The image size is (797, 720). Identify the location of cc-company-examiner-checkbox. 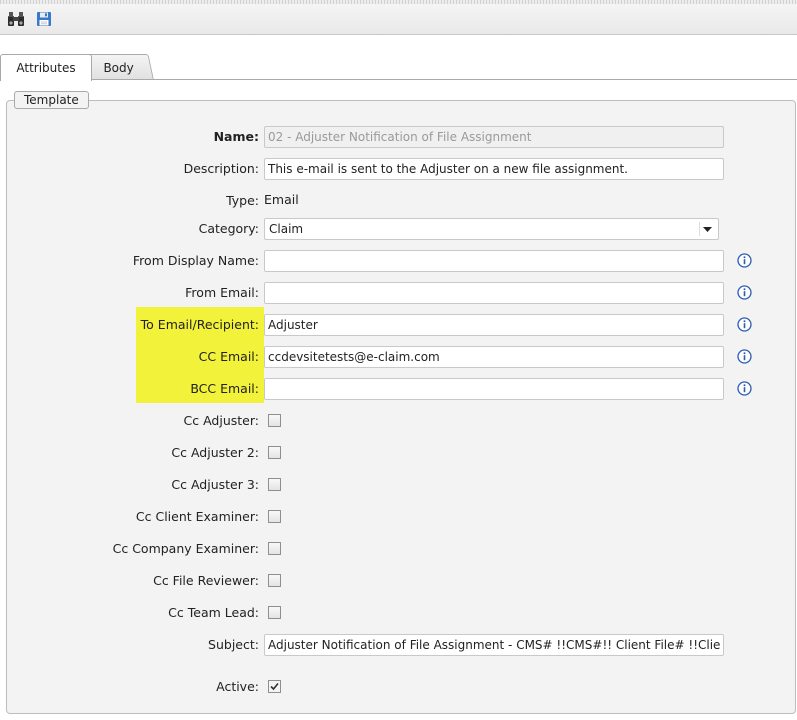
(274, 548).